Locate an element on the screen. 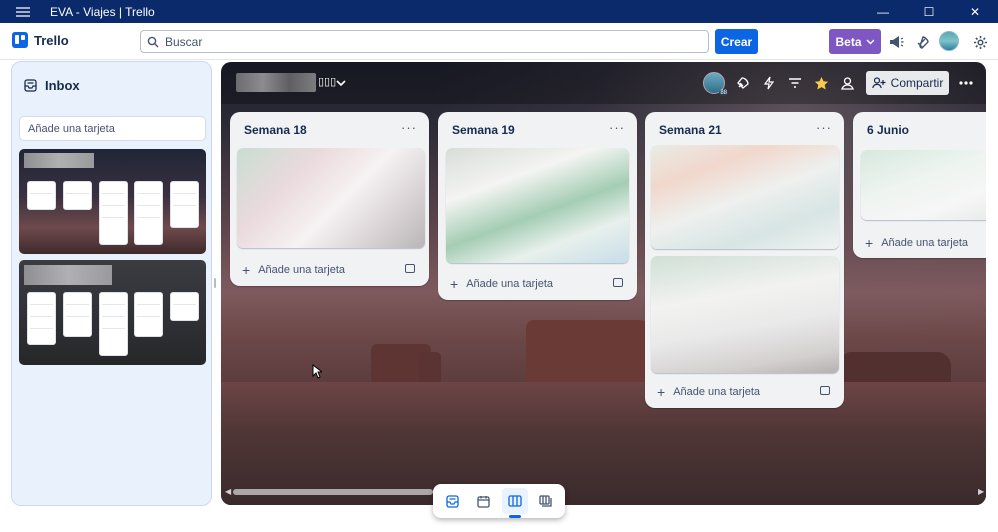 The height and width of the screenshot is (532, 998). settings-gear-icon is located at coordinates (980, 42).